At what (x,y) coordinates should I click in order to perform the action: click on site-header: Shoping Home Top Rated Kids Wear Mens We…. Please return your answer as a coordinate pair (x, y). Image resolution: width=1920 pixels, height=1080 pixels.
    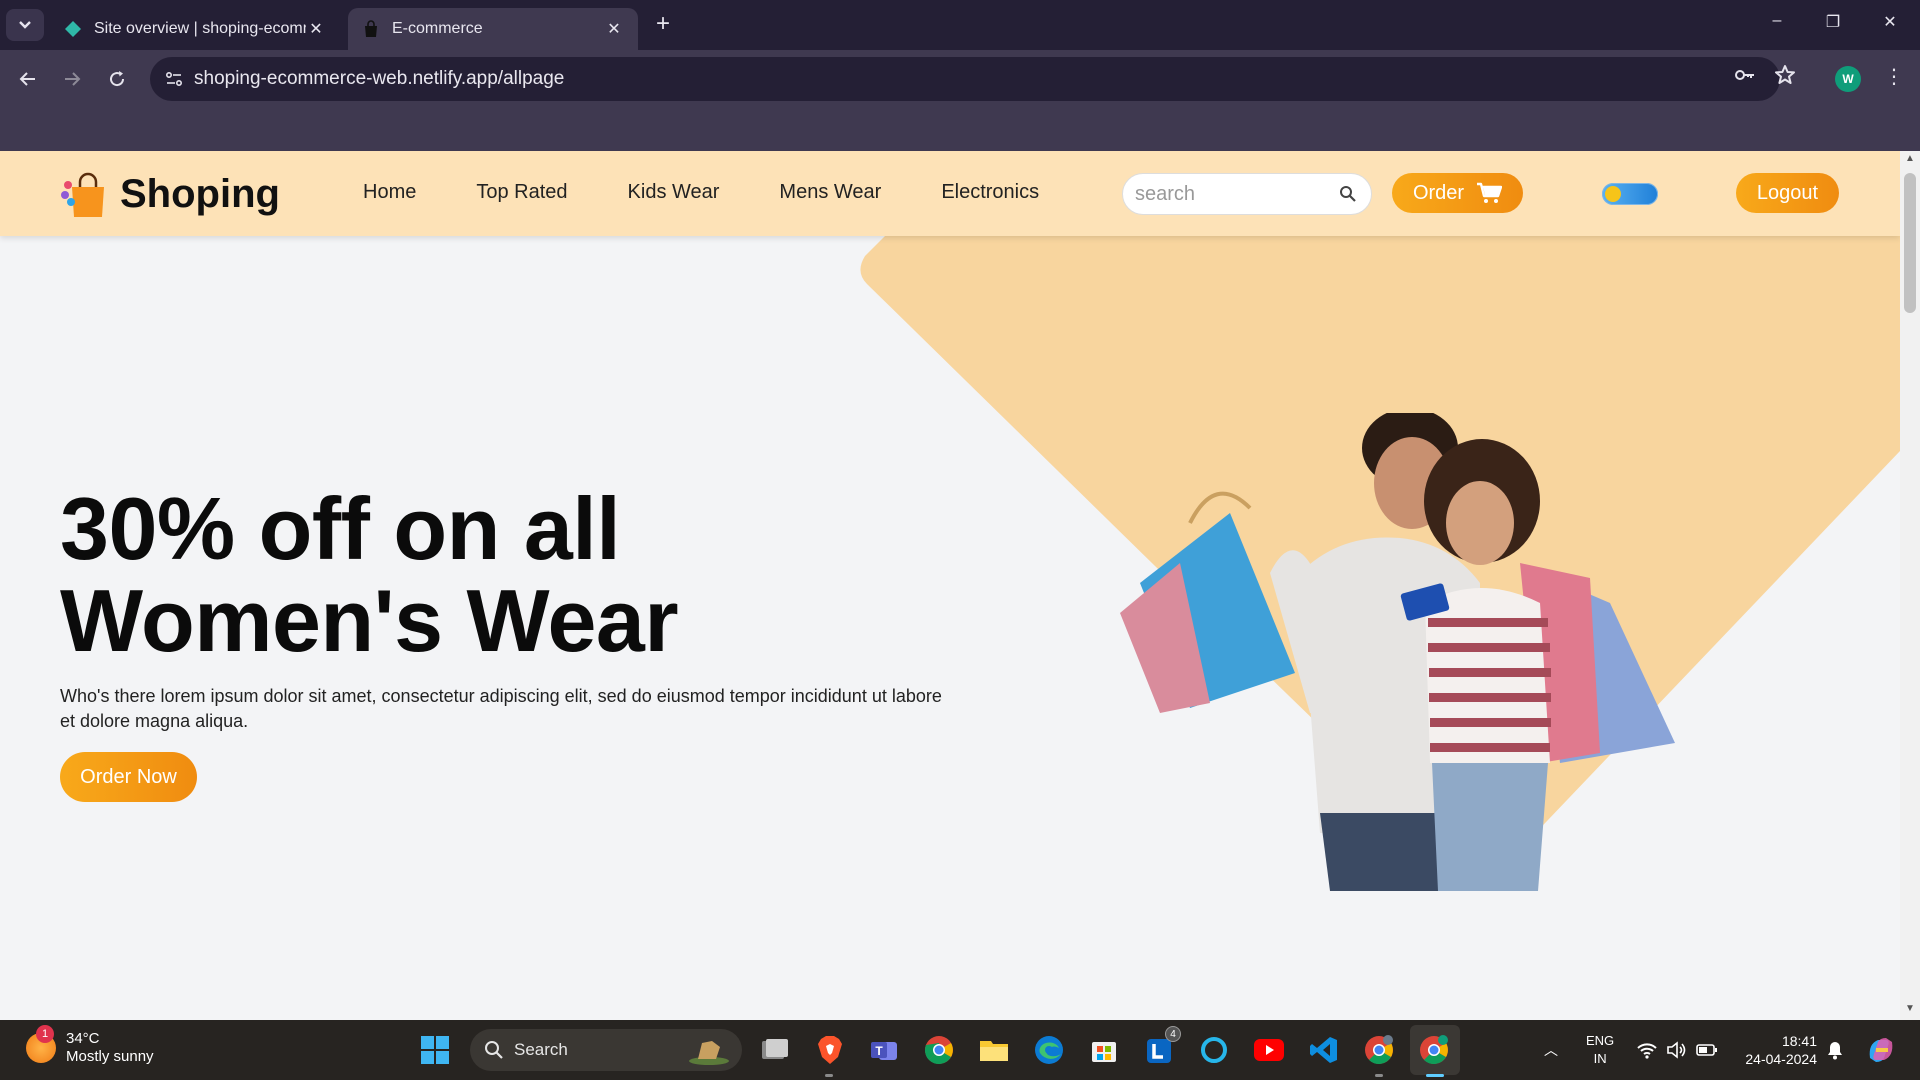
    Looking at the image, I should click on (950, 193).